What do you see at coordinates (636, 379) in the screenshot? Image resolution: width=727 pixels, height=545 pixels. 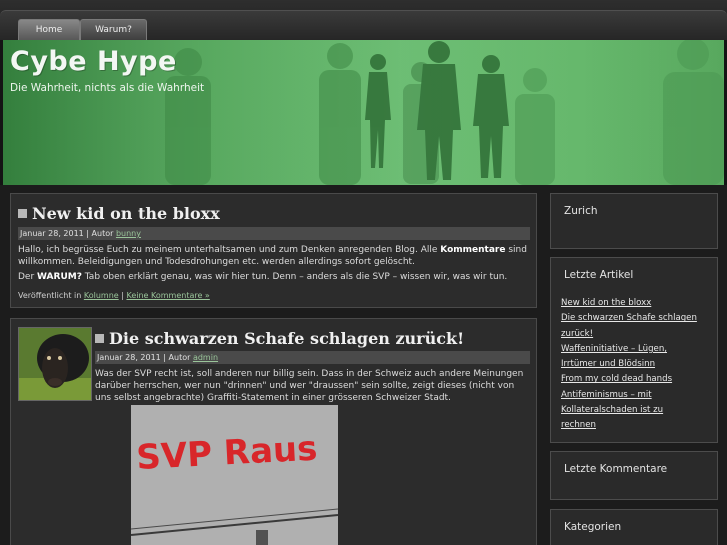 I see `recent-post-link: From my cold dead hands` at bounding box center [636, 379].